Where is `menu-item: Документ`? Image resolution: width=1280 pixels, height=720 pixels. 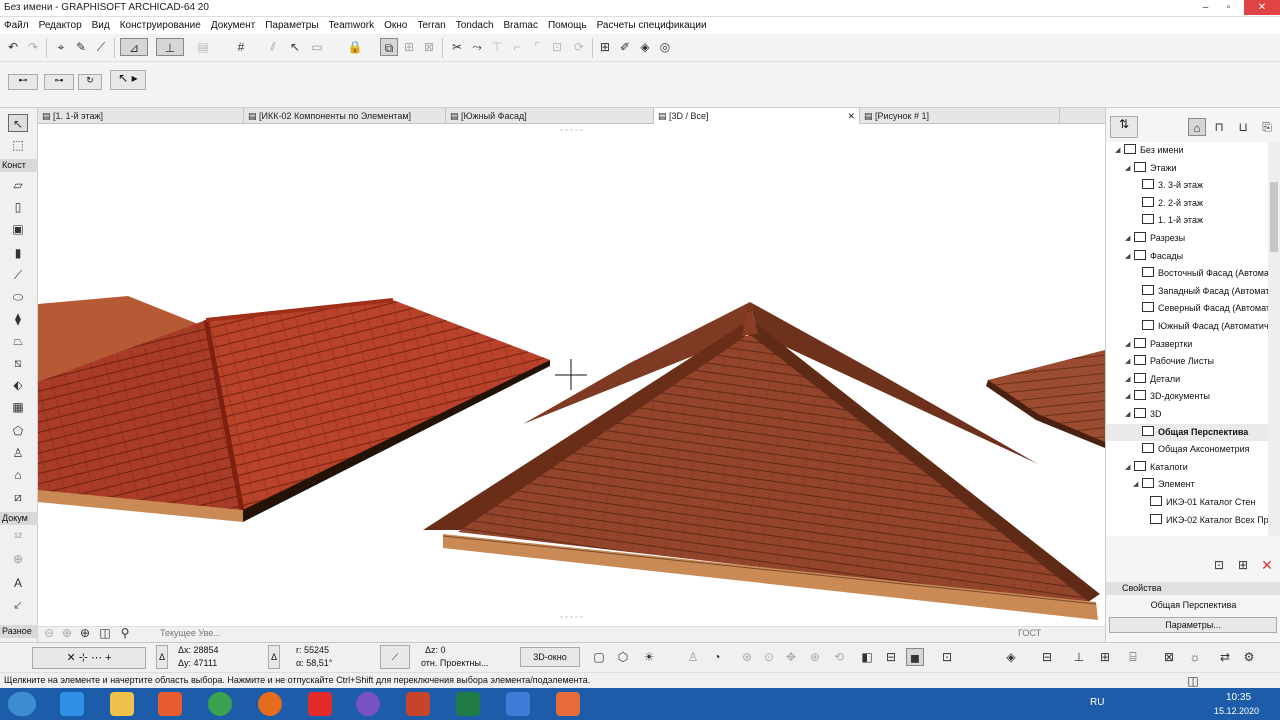 menu-item: Документ is located at coordinates (233, 25).